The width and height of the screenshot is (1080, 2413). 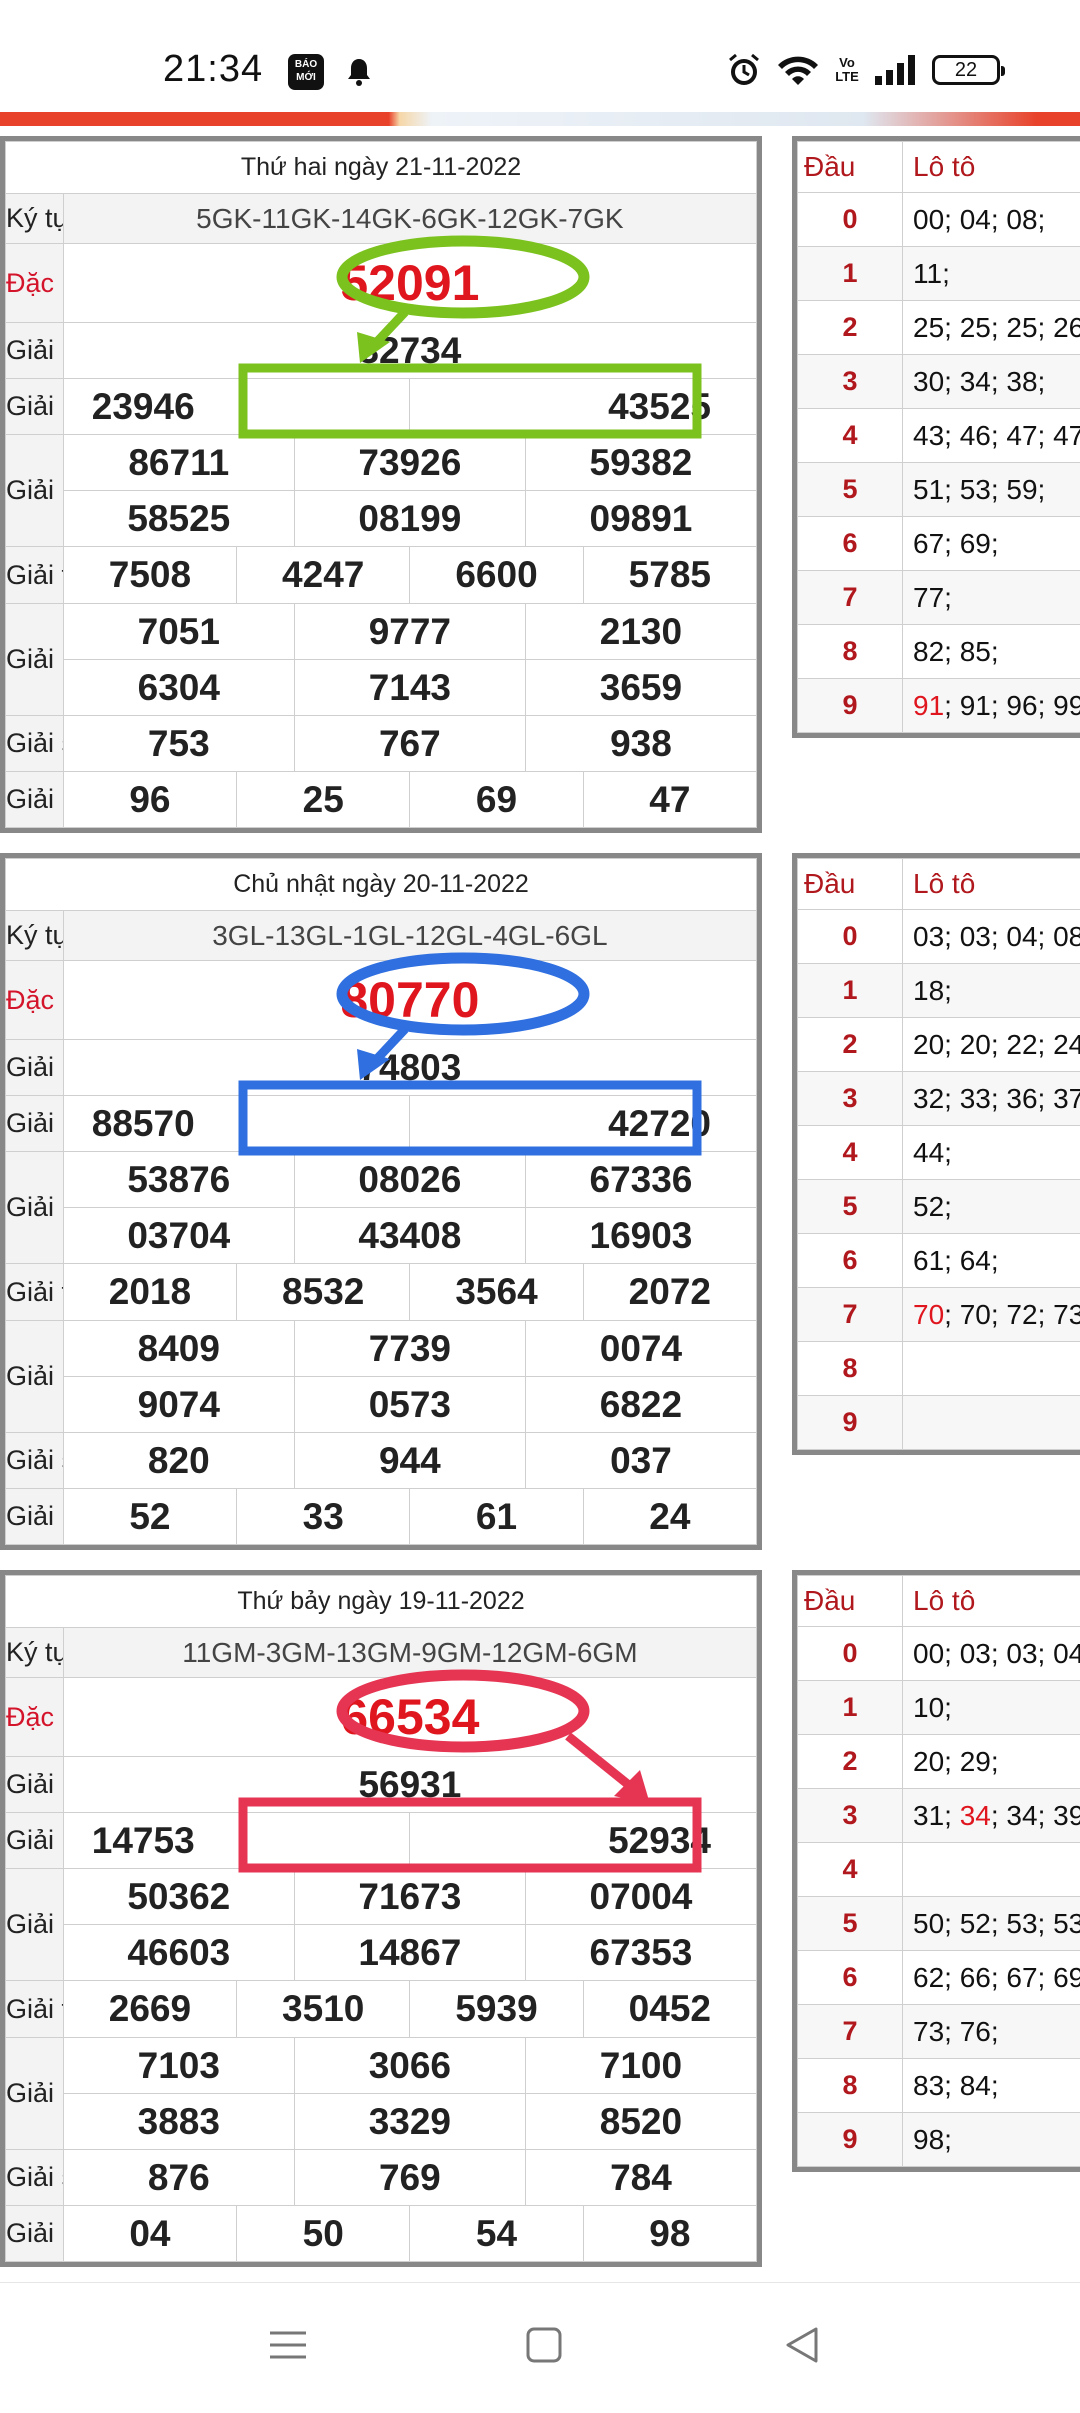 What do you see at coordinates (640, 1349) in the screenshot?
I see `fifth-prize: 0074` at bounding box center [640, 1349].